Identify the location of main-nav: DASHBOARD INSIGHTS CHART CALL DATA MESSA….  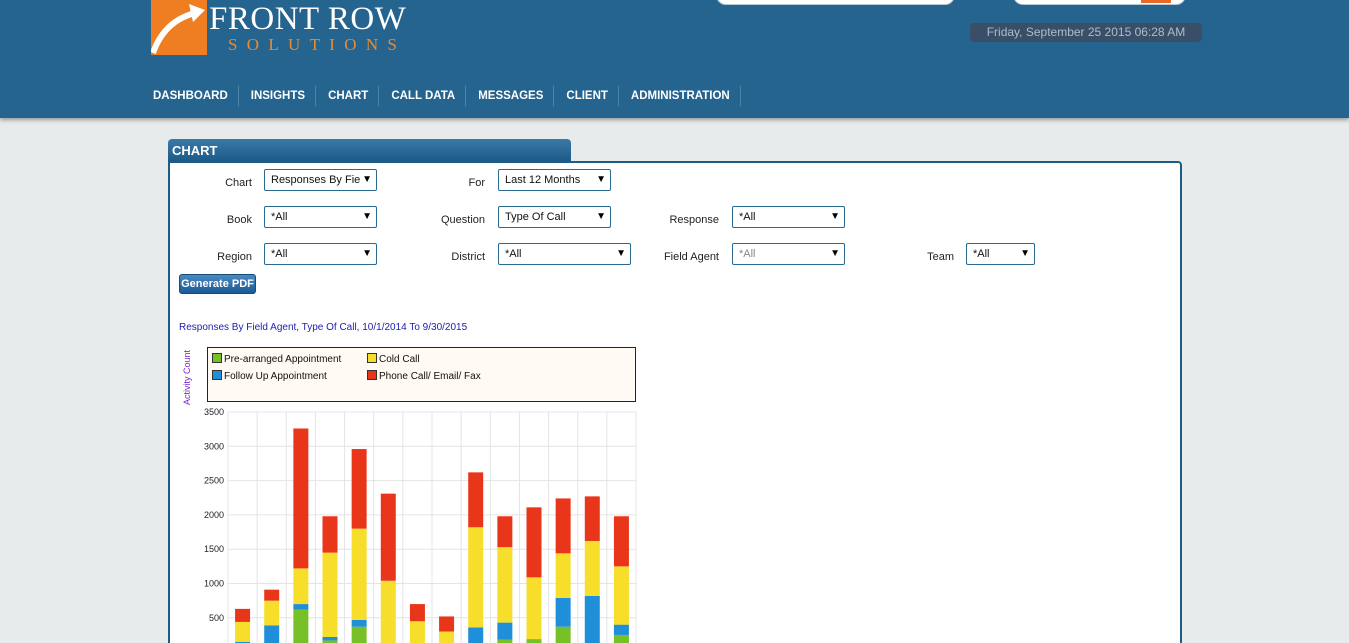
(447, 96).